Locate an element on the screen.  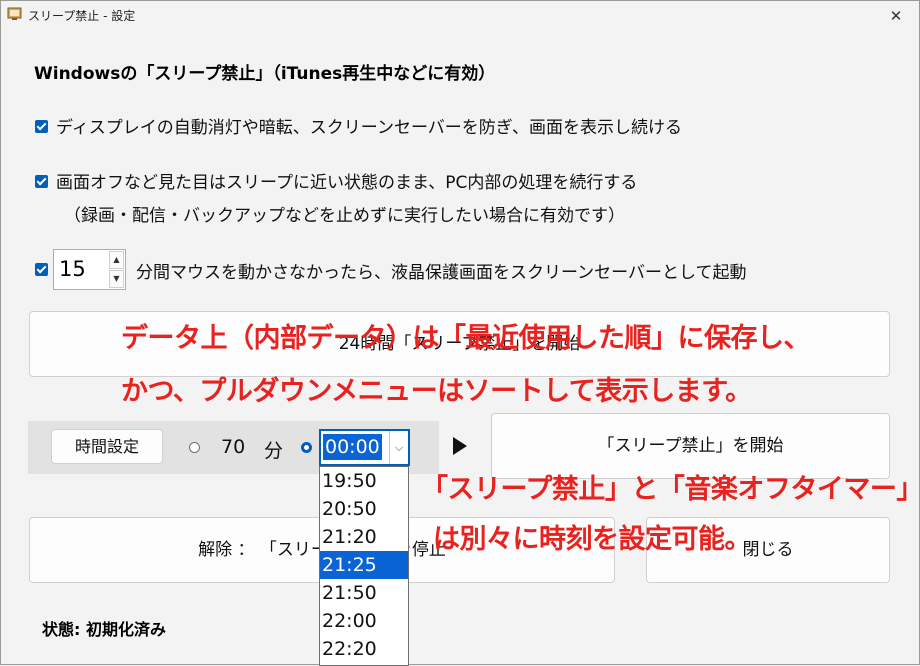
screensaver-label: 分間マウスを動かさなかったら、液晶保護画面をスクリーンセーバーとして起動 is located at coordinates (441, 273).